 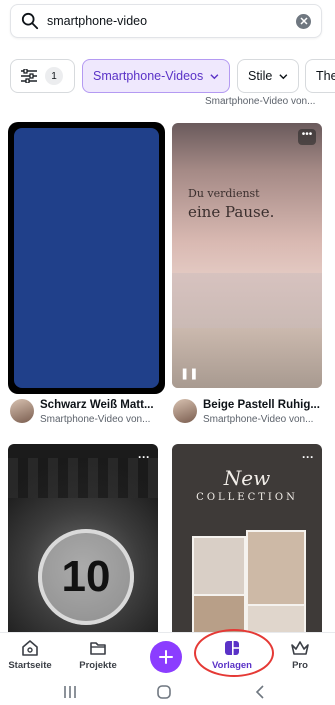 I want to click on filter-button: 1, so click(x=42, y=76).